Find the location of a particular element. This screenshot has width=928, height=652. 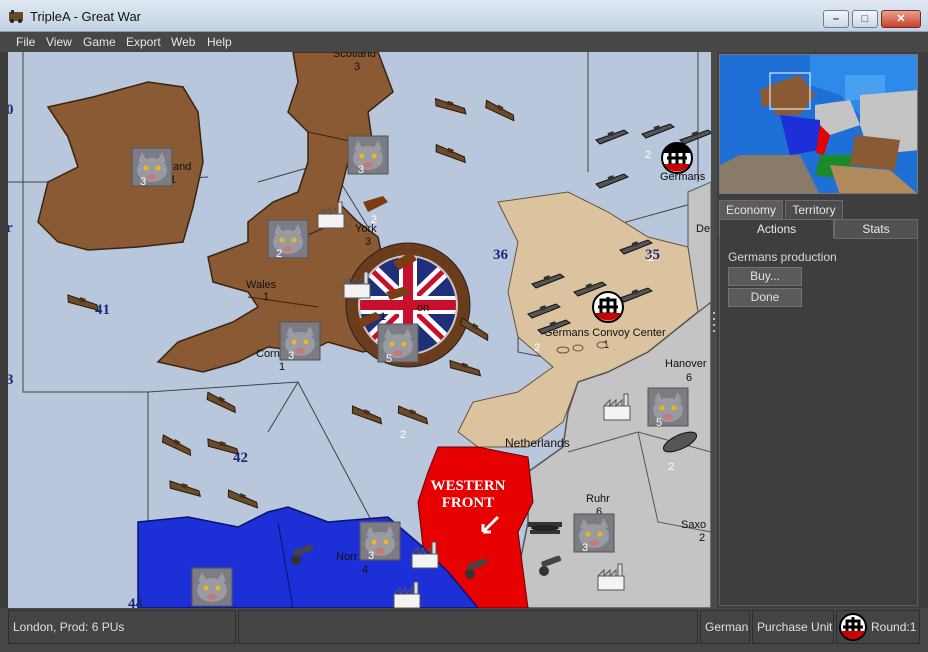

menu-game: Game is located at coordinates (99, 42).